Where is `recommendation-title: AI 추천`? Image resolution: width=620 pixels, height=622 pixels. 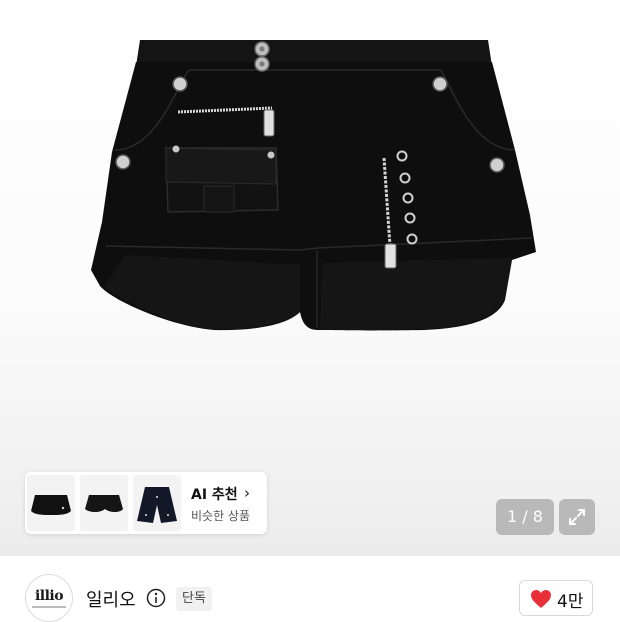
recommendation-title: AI 추천 is located at coordinates (214, 495).